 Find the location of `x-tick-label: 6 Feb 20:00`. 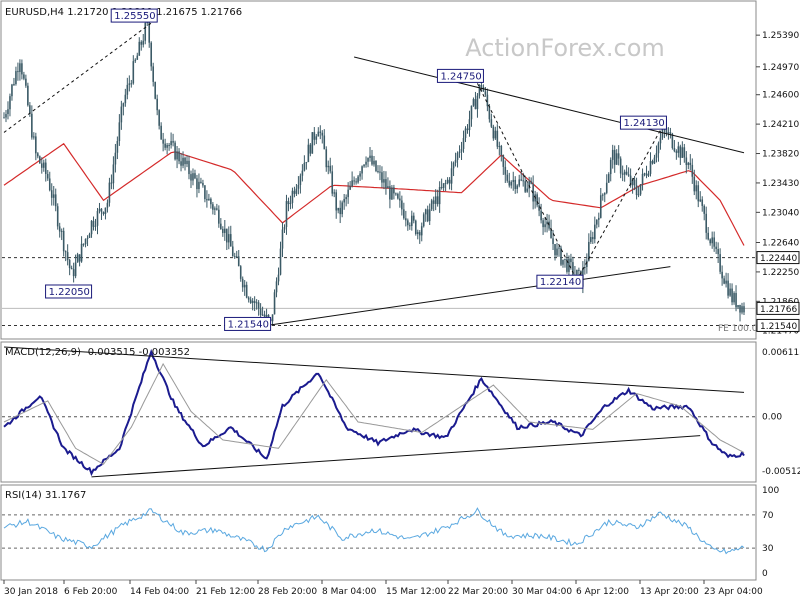

x-tick-label: 6 Feb 20:00 is located at coordinates (91, 592).